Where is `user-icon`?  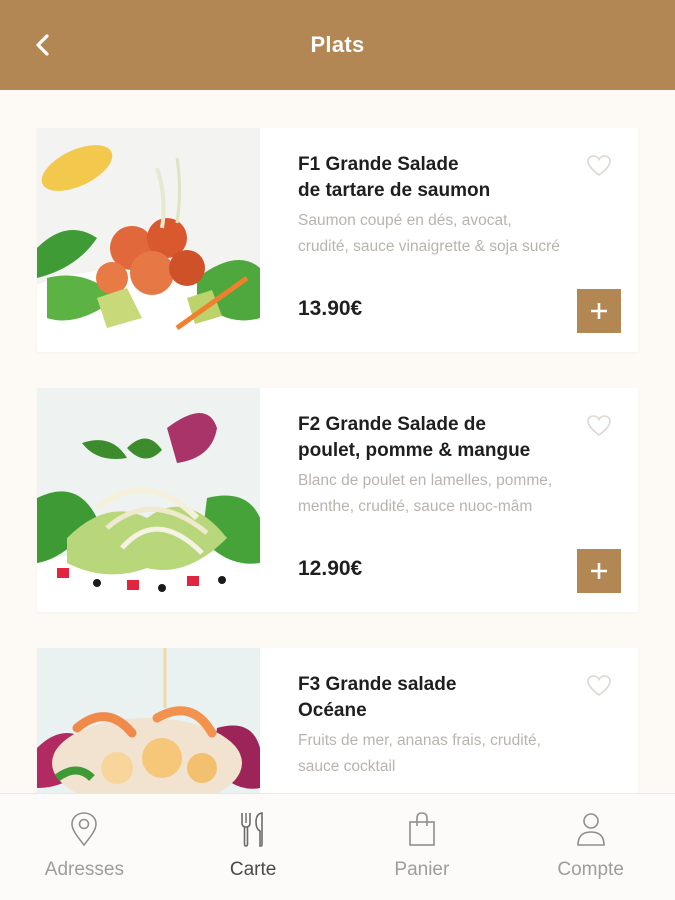 user-icon is located at coordinates (590, 829).